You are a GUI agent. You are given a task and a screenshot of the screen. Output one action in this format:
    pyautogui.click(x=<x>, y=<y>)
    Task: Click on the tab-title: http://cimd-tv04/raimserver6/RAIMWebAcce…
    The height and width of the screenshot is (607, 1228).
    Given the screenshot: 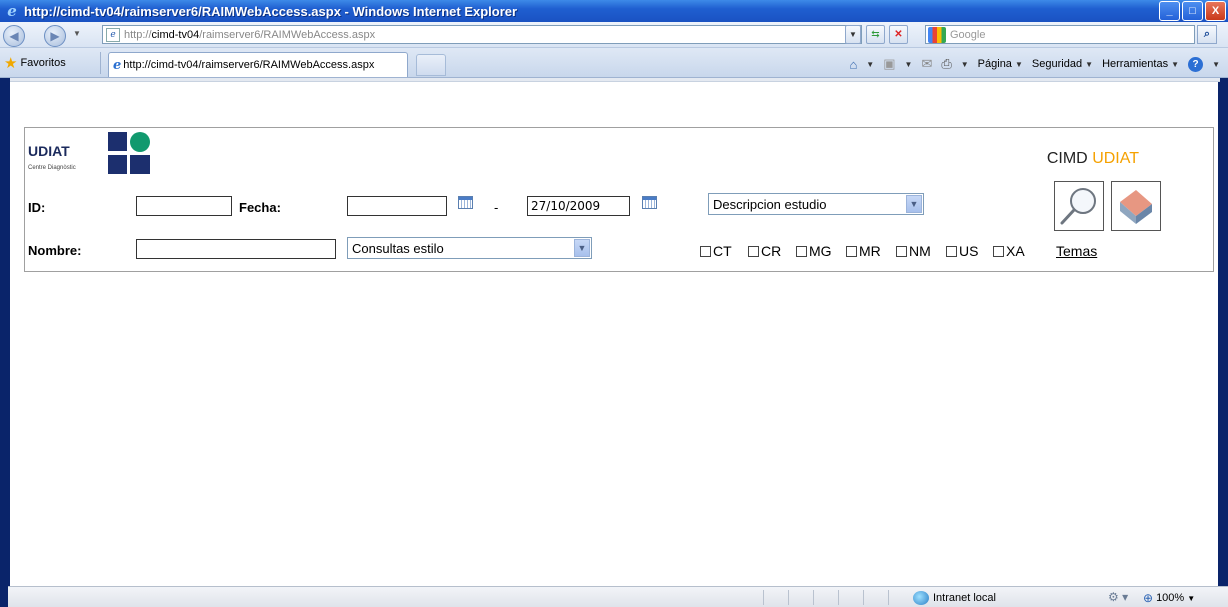 What is the action you would take?
    pyautogui.click(x=249, y=65)
    